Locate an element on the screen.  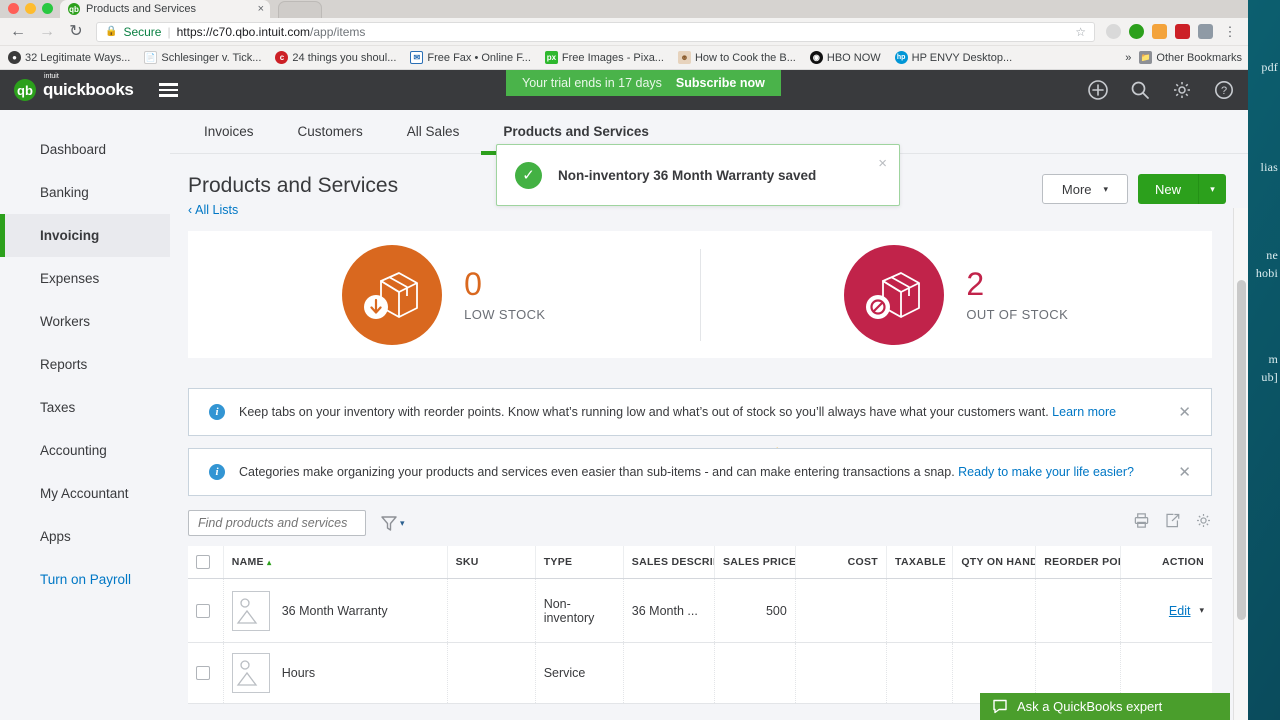
column-header-sales-price: SALES PRICE is located at coordinates (755, 562).